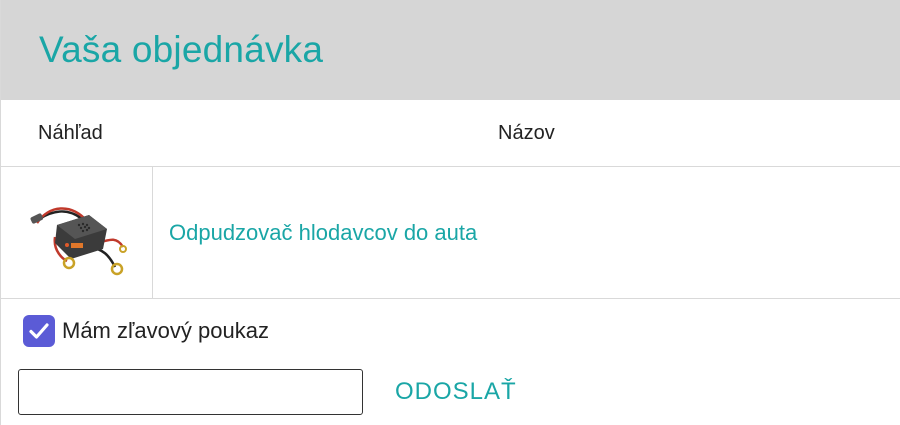  I want to click on voucher-toggle: Mám zľavový poukaz, so click(146, 331).